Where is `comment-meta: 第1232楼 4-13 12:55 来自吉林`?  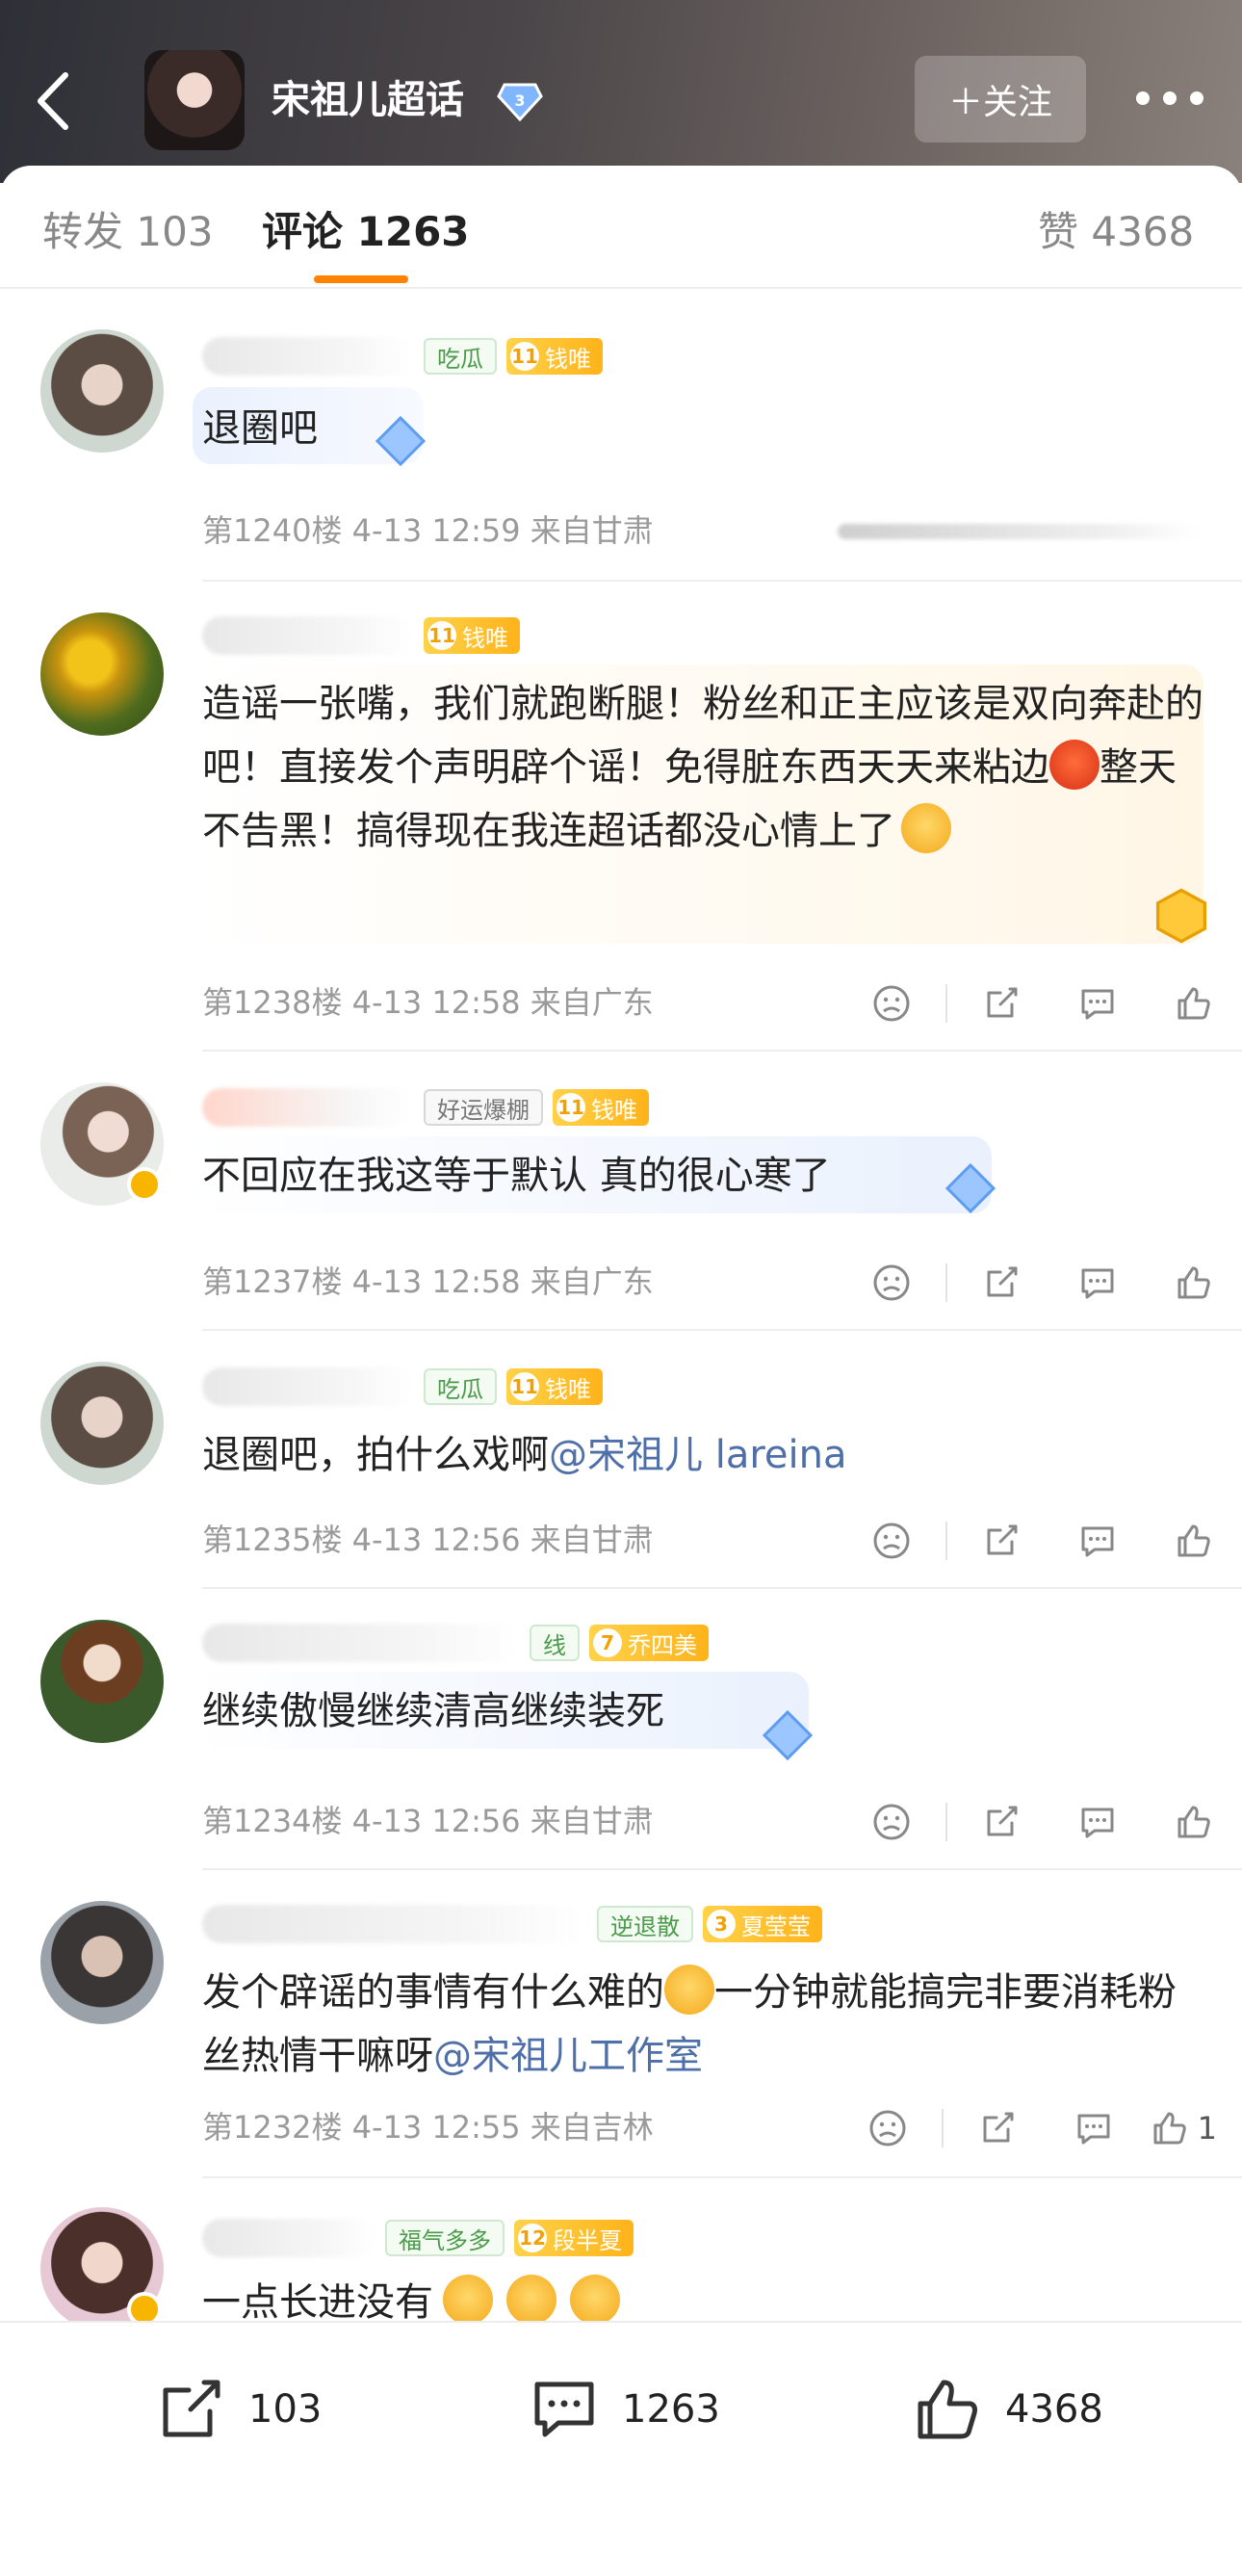
comment-meta: 第1232楼 4-13 12:55 来自吉林 is located at coordinates (428, 2127).